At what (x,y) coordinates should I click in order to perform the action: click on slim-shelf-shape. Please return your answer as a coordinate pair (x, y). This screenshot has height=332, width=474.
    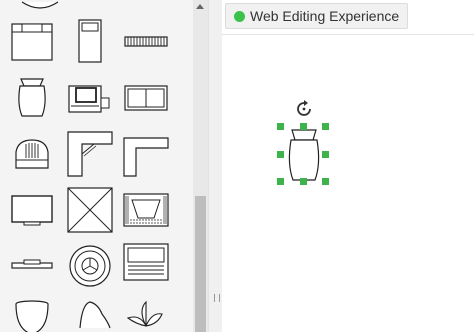
    Looking at the image, I should click on (32, 266).